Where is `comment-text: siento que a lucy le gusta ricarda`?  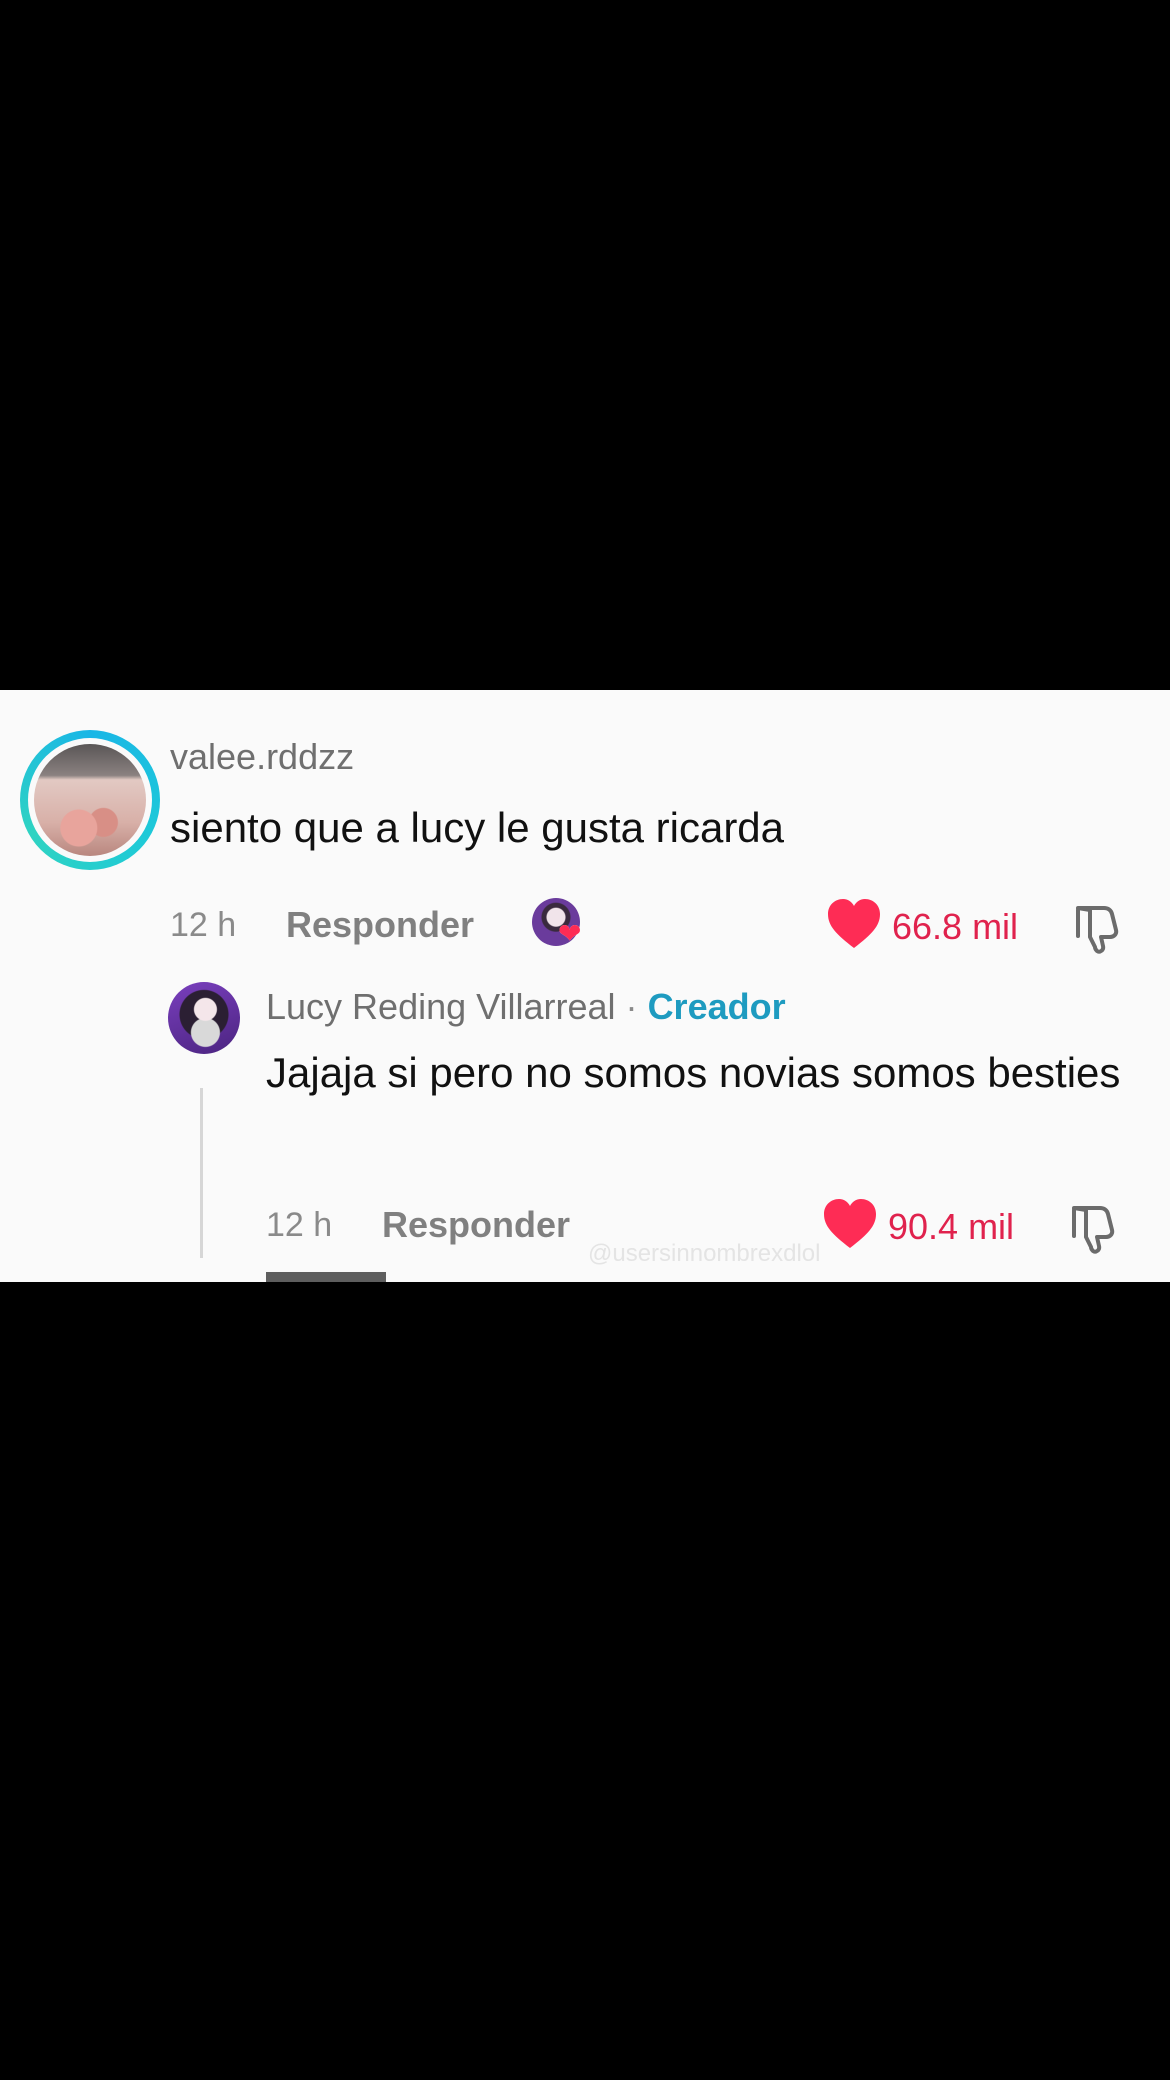
comment-text: siento que a lucy le gusta ricarda is located at coordinates (477, 827).